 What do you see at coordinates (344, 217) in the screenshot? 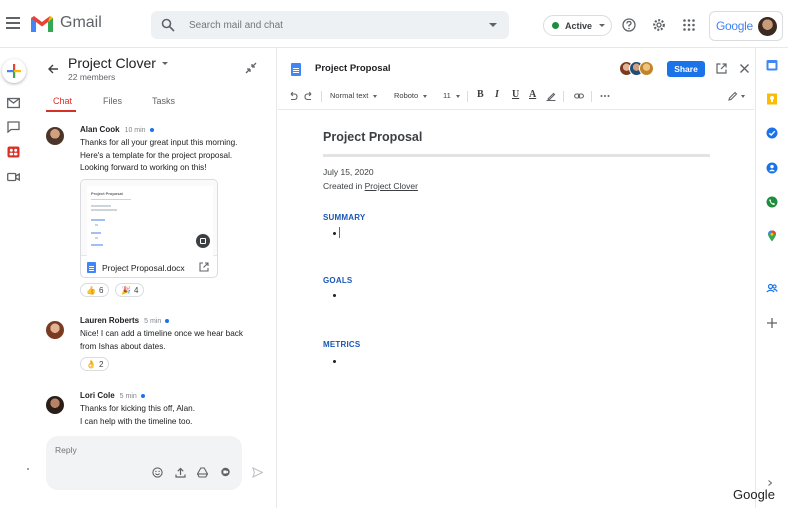
I see `section-heading-summary: SUMMARY` at bounding box center [344, 217].